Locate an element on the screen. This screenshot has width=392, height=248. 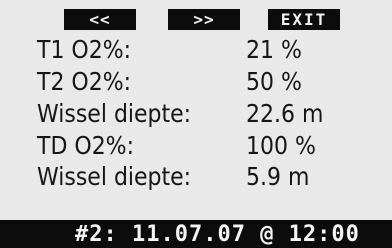
t2-o2-label: T2 O2%: is located at coordinates (84, 81).